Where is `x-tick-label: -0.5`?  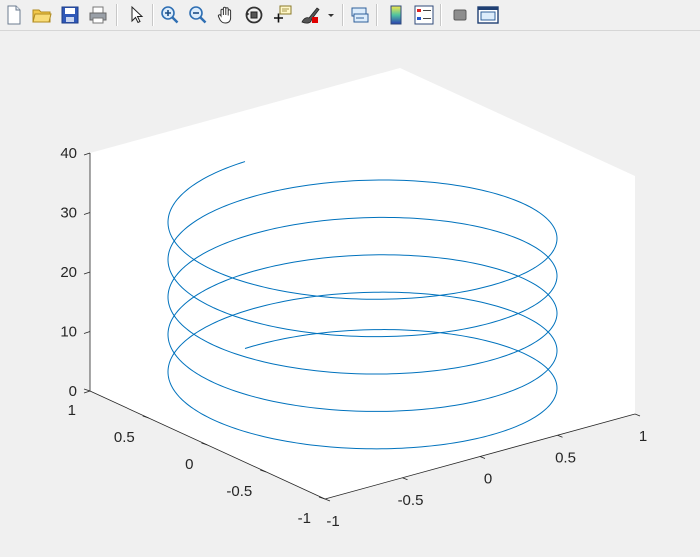
x-tick-label: -0.5 is located at coordinates (411, 500).